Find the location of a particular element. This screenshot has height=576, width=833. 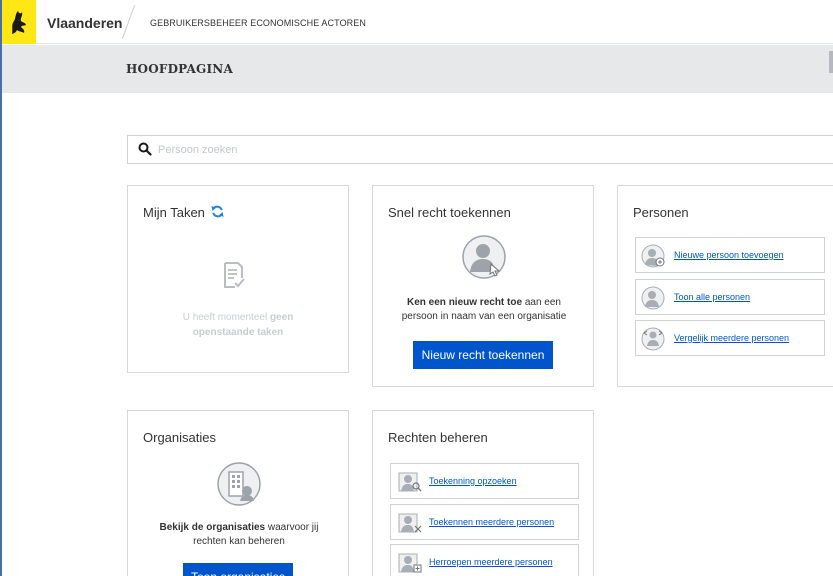

brand-divider is located at coordinates (128, 22).